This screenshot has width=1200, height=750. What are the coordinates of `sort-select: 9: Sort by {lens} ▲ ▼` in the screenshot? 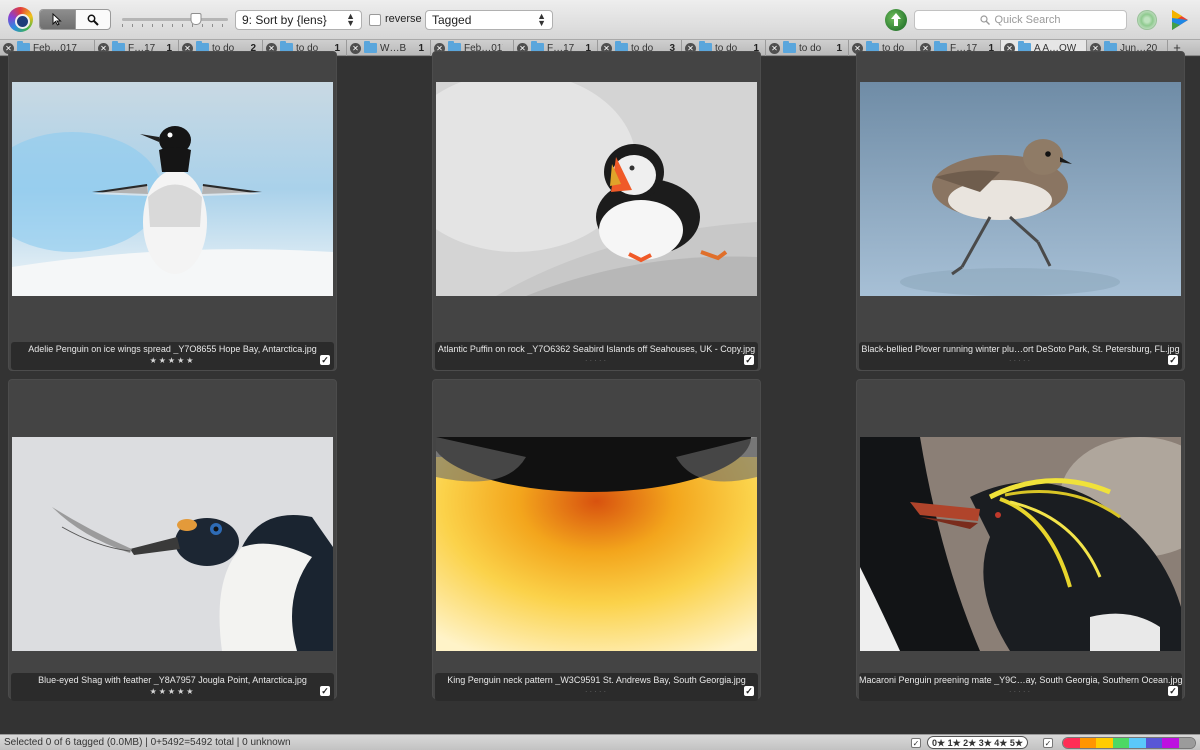 It's located at (298, 20).